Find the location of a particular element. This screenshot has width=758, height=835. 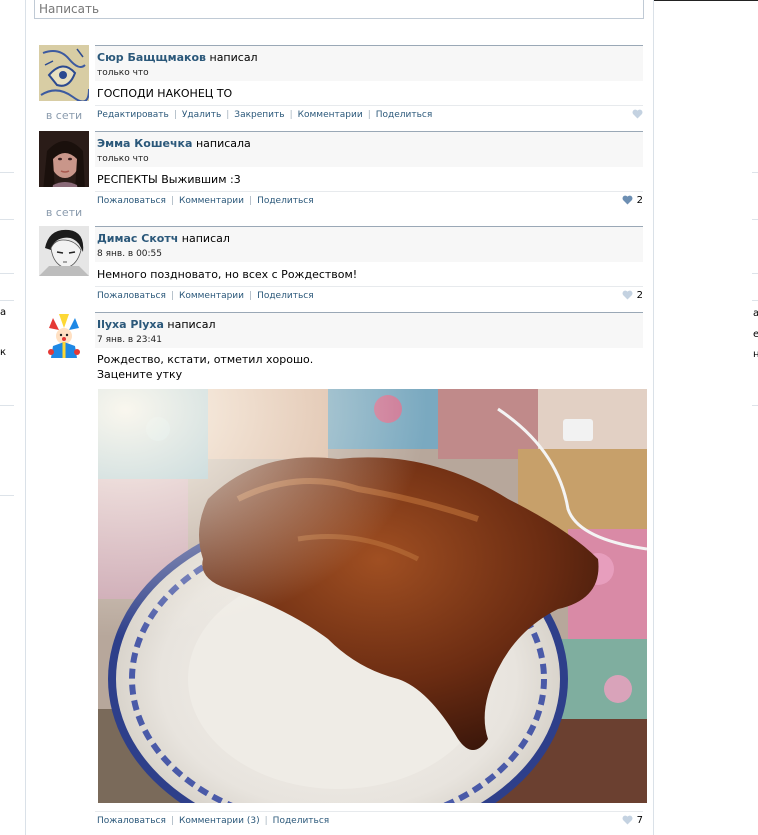

author-name: Эмма Кошечка is located at coordinates (144, 143).